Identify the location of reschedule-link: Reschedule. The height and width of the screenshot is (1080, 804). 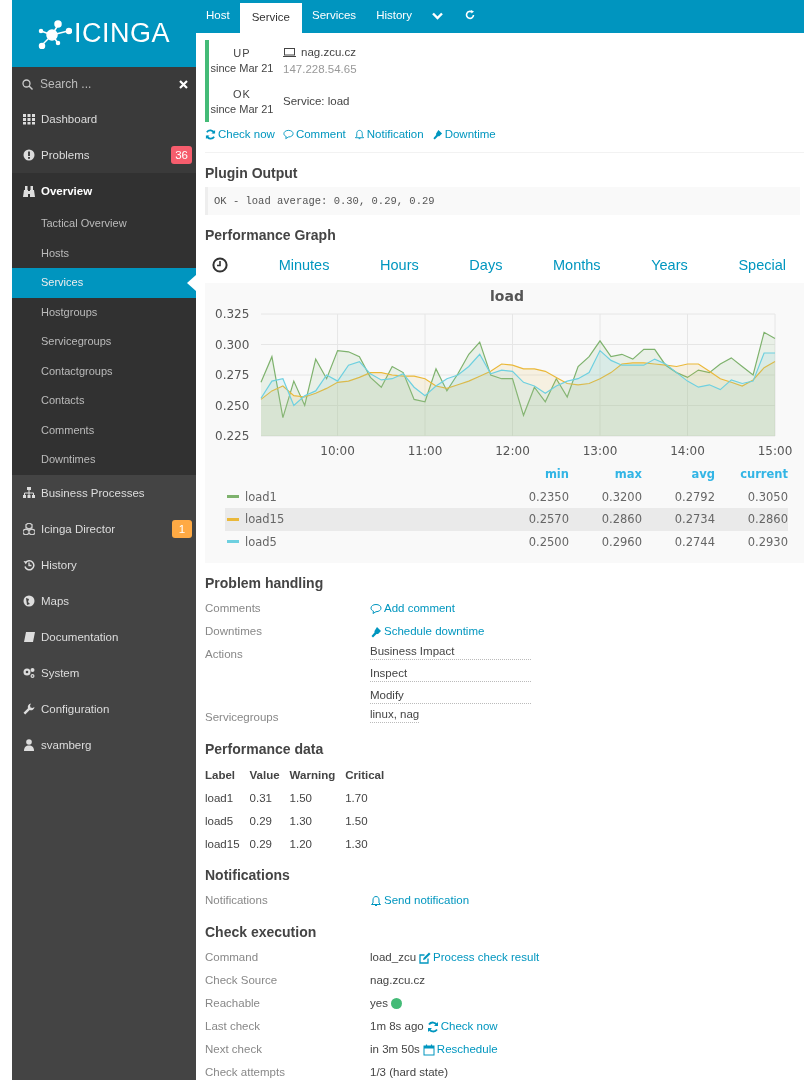
(460, 1049).